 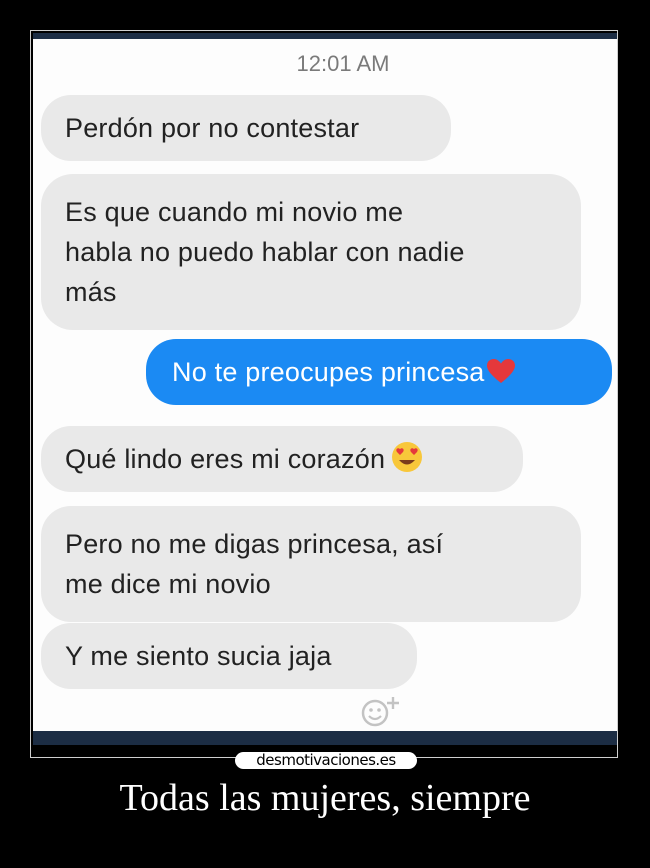 I want to click on top-status-bar, so click(x=325, y=36).